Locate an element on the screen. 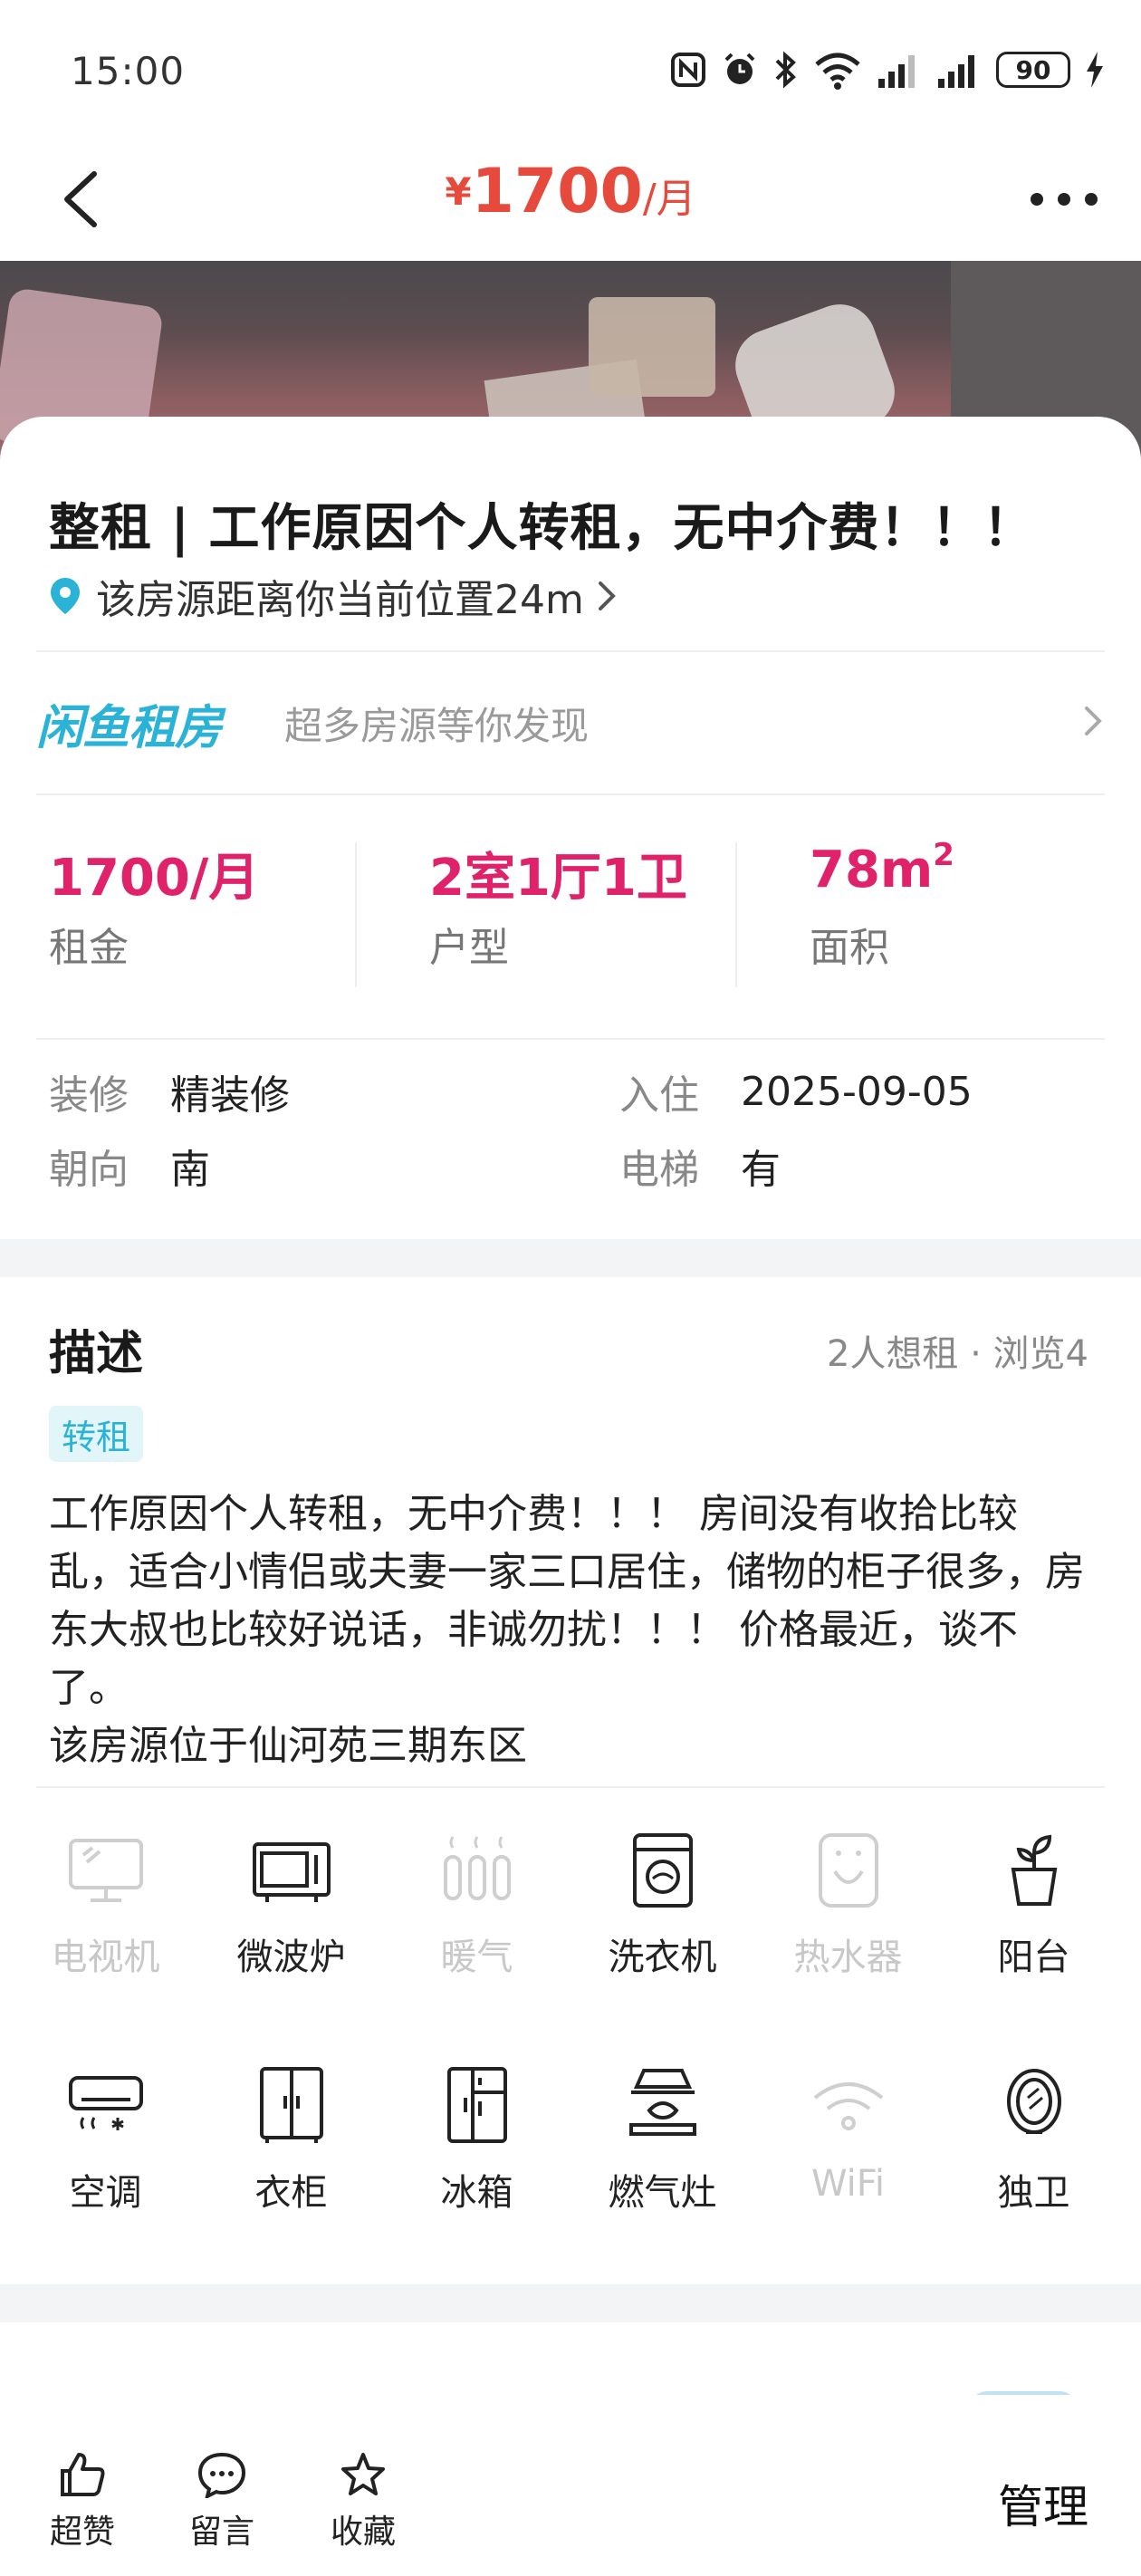  location-pin-icon is located at coordinates (65, 596).